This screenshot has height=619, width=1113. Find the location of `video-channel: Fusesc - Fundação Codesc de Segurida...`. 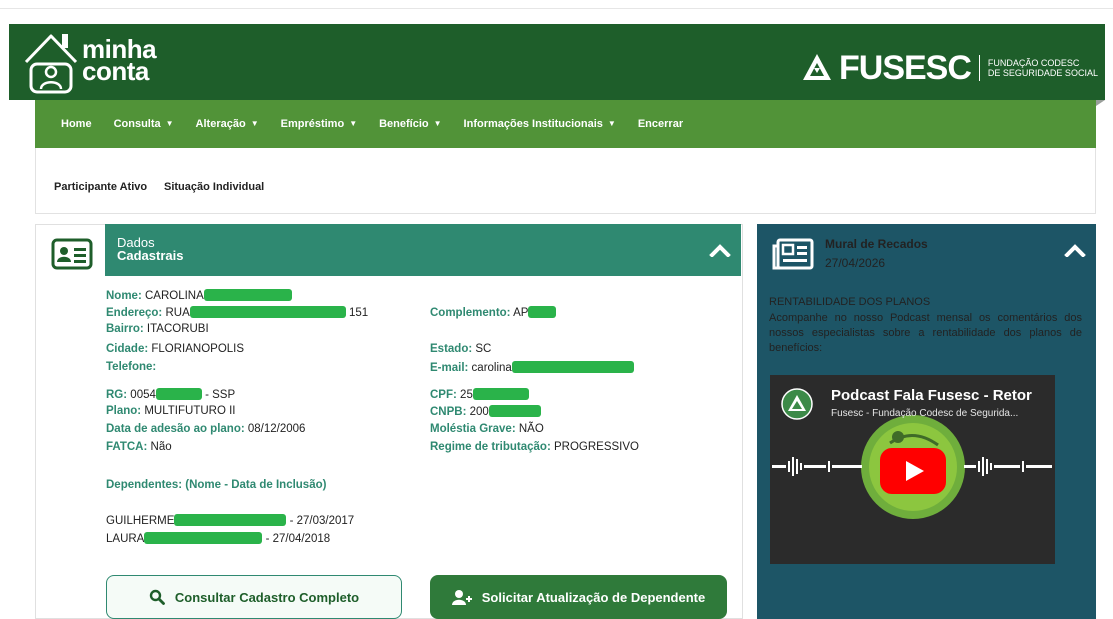

video-channel: Fusesc - Fundação Codesc de Segurida... is located at coordinates (925, 413).